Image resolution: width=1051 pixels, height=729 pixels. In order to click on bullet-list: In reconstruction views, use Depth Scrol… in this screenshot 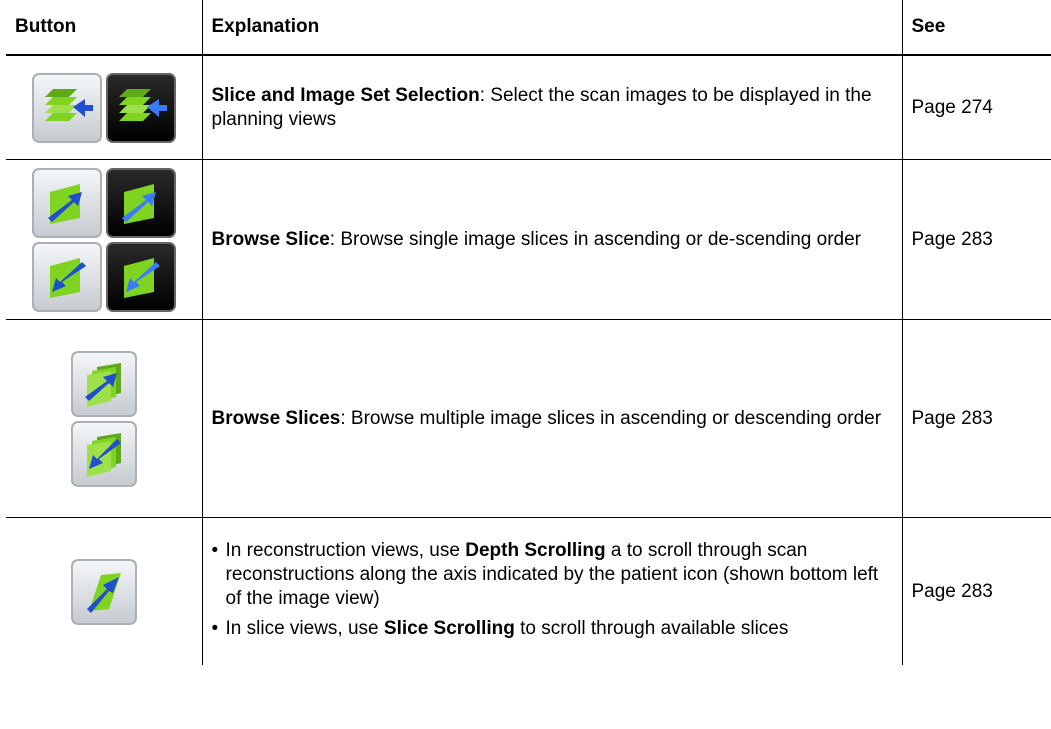, I will do `click(552, 590)`.